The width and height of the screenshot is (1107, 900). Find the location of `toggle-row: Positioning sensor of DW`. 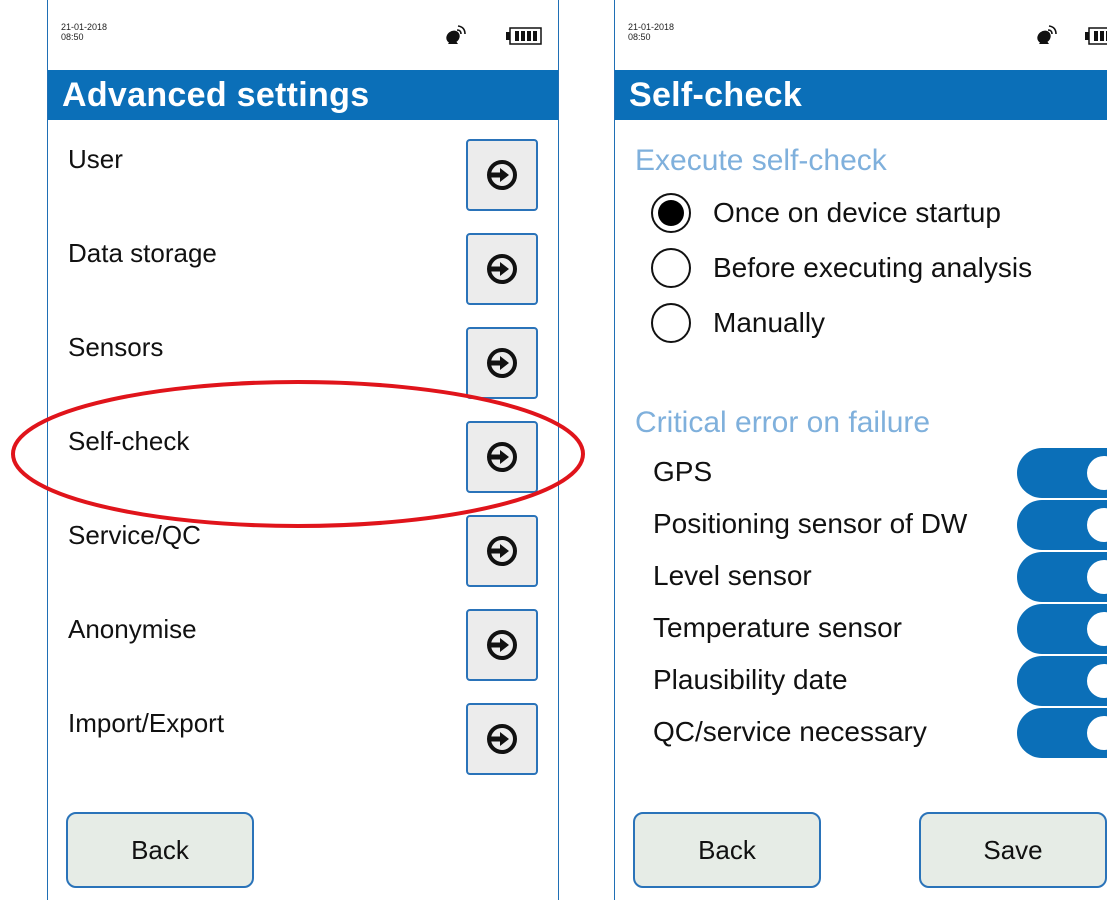

toggle-row: Positioning sensor of DW is located at coordinates (861, 526).